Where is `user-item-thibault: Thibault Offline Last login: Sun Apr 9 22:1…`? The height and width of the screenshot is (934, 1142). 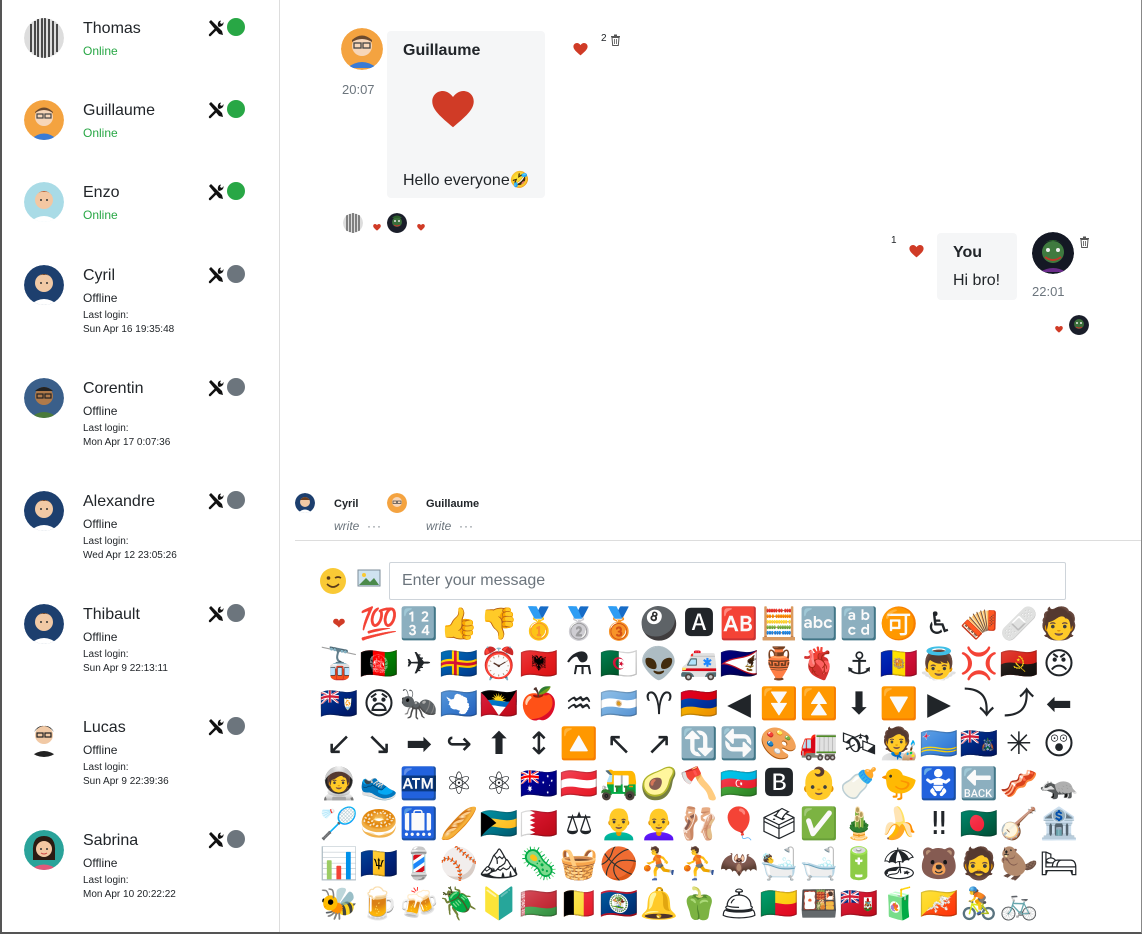 user-item-thibault: Thibault Offline Last login: Sun Apr 9 22:1… is located at coordinates (141, 640).